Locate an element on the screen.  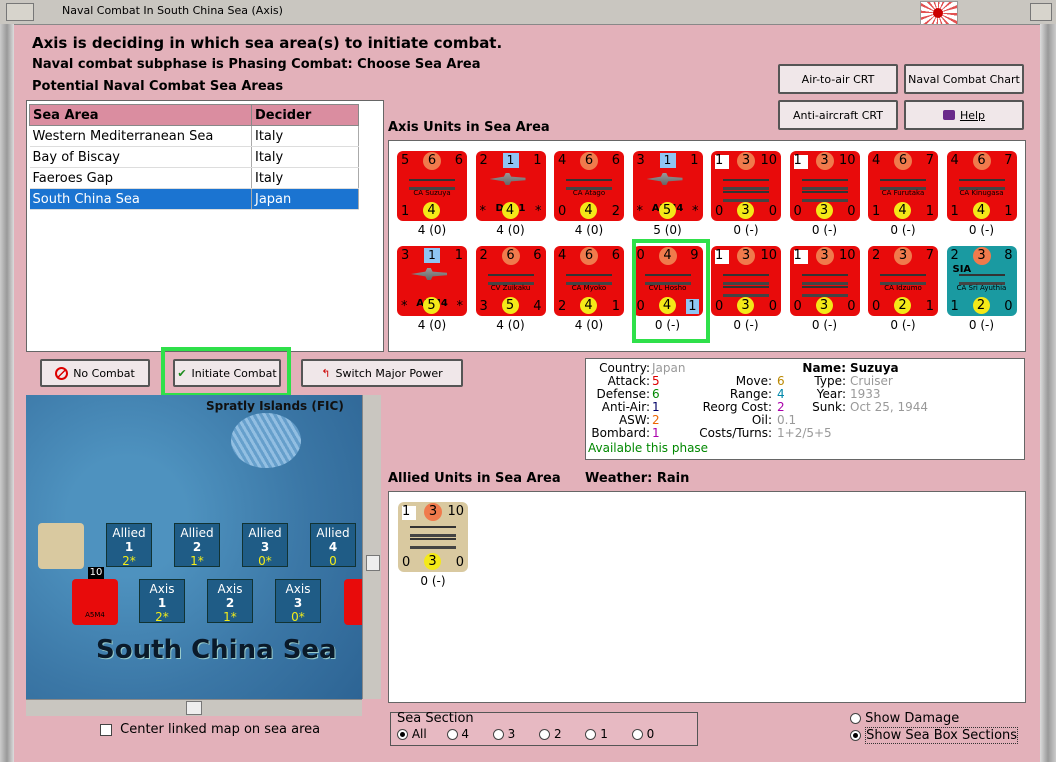
box-label: Allied is located at coordinates (197, 533).